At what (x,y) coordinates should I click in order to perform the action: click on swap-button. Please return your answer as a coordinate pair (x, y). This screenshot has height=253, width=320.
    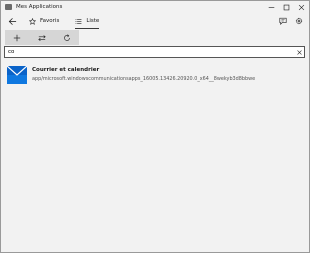
    Looking at the image, I should click on (42, 37).